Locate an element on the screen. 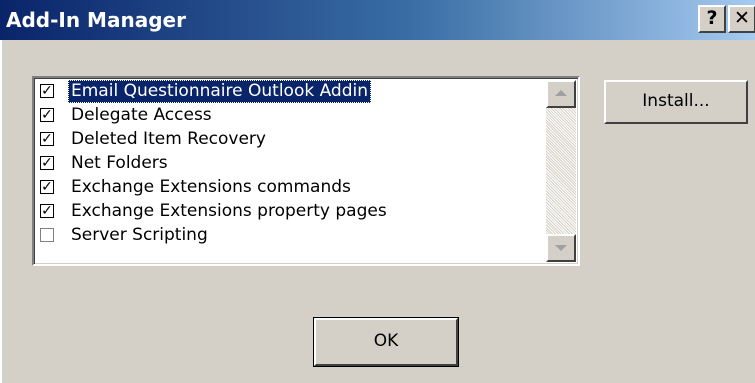 Image resolution: width=755 pixels, height=383 pixels. ok-button: OK is located at coordinates (386, 342).